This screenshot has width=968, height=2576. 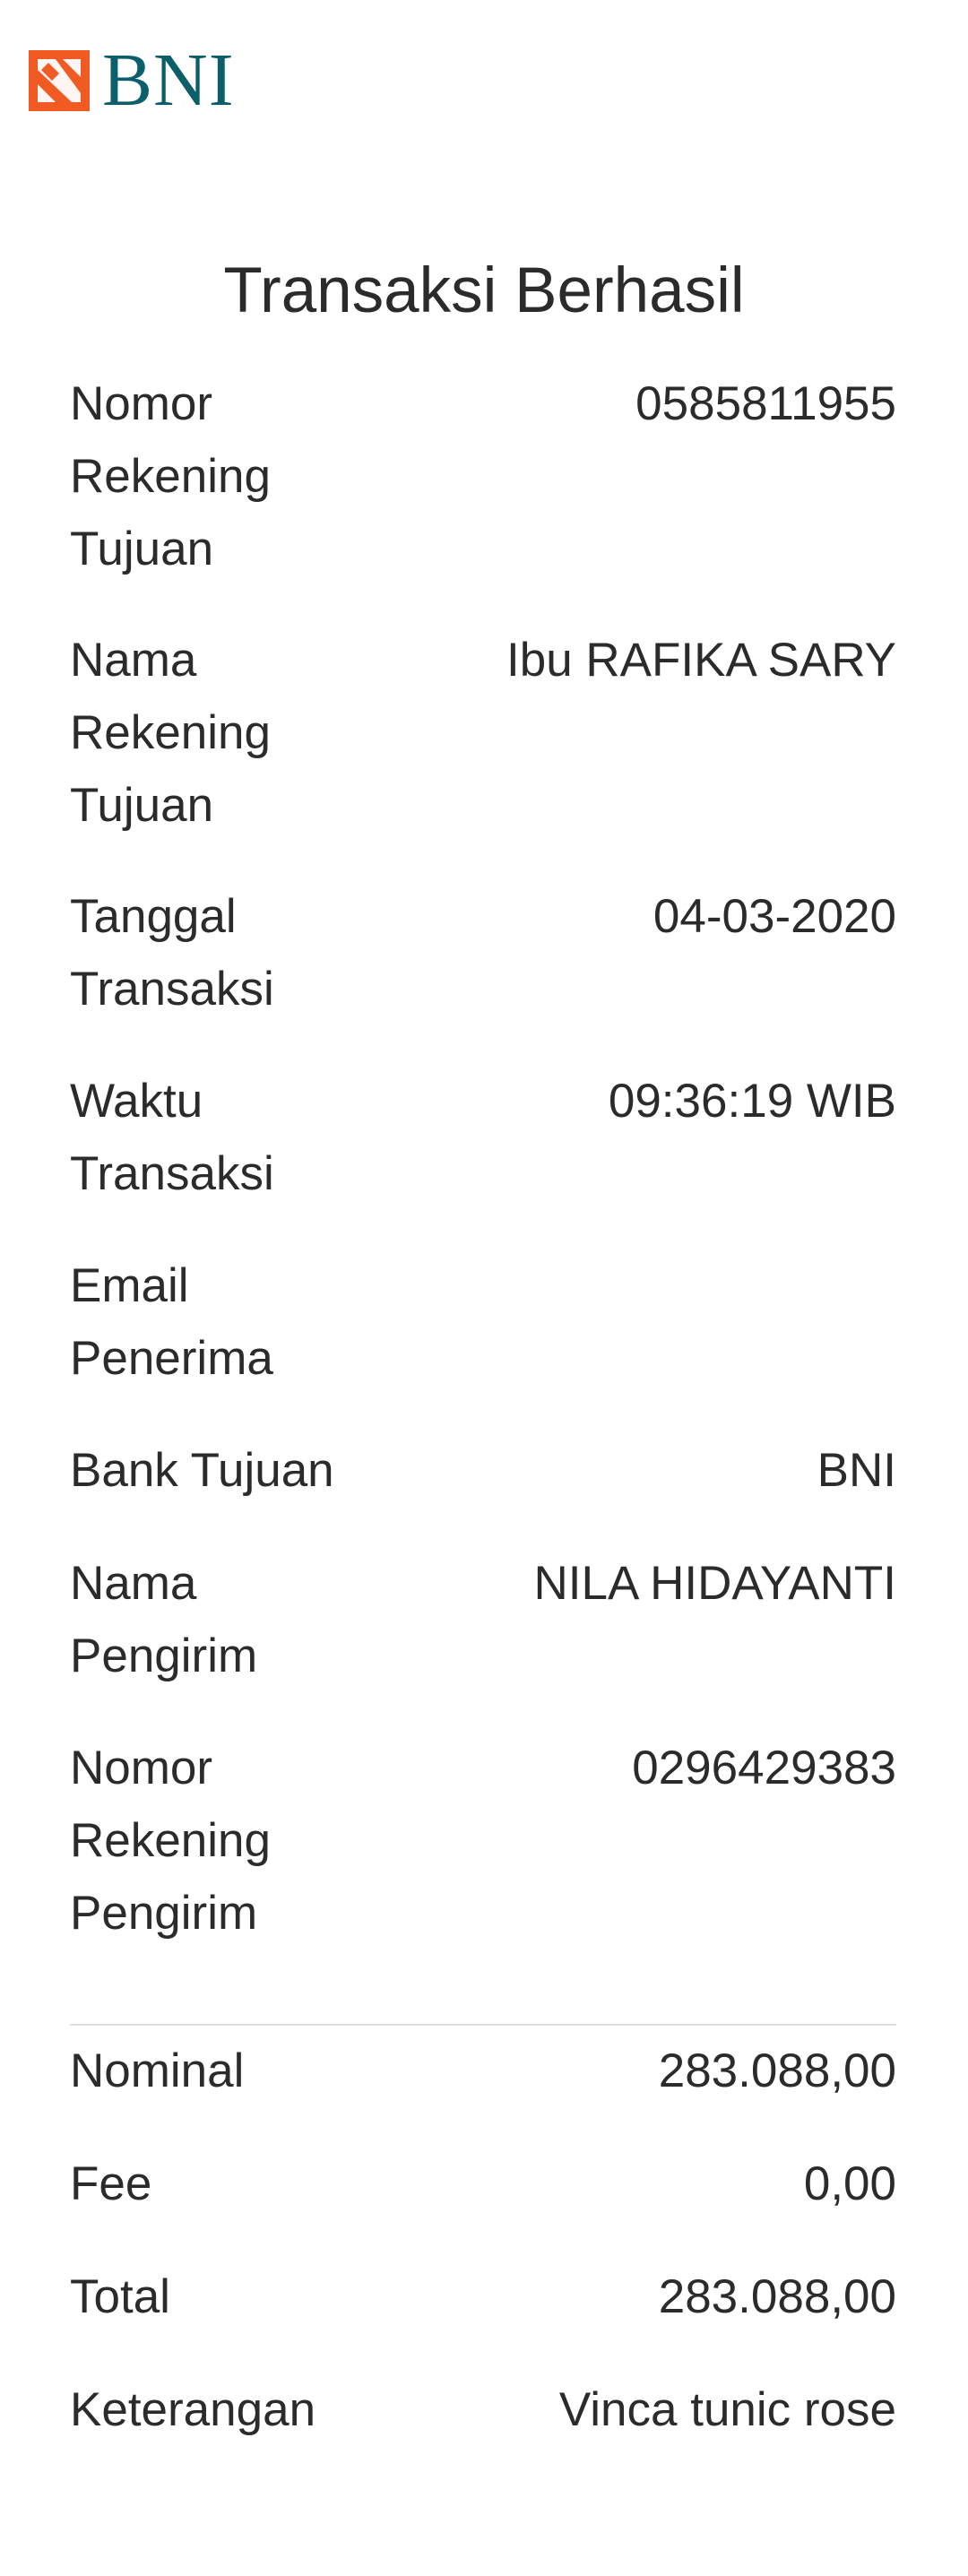 I want to click on divider, so click(x=483, y=2025).